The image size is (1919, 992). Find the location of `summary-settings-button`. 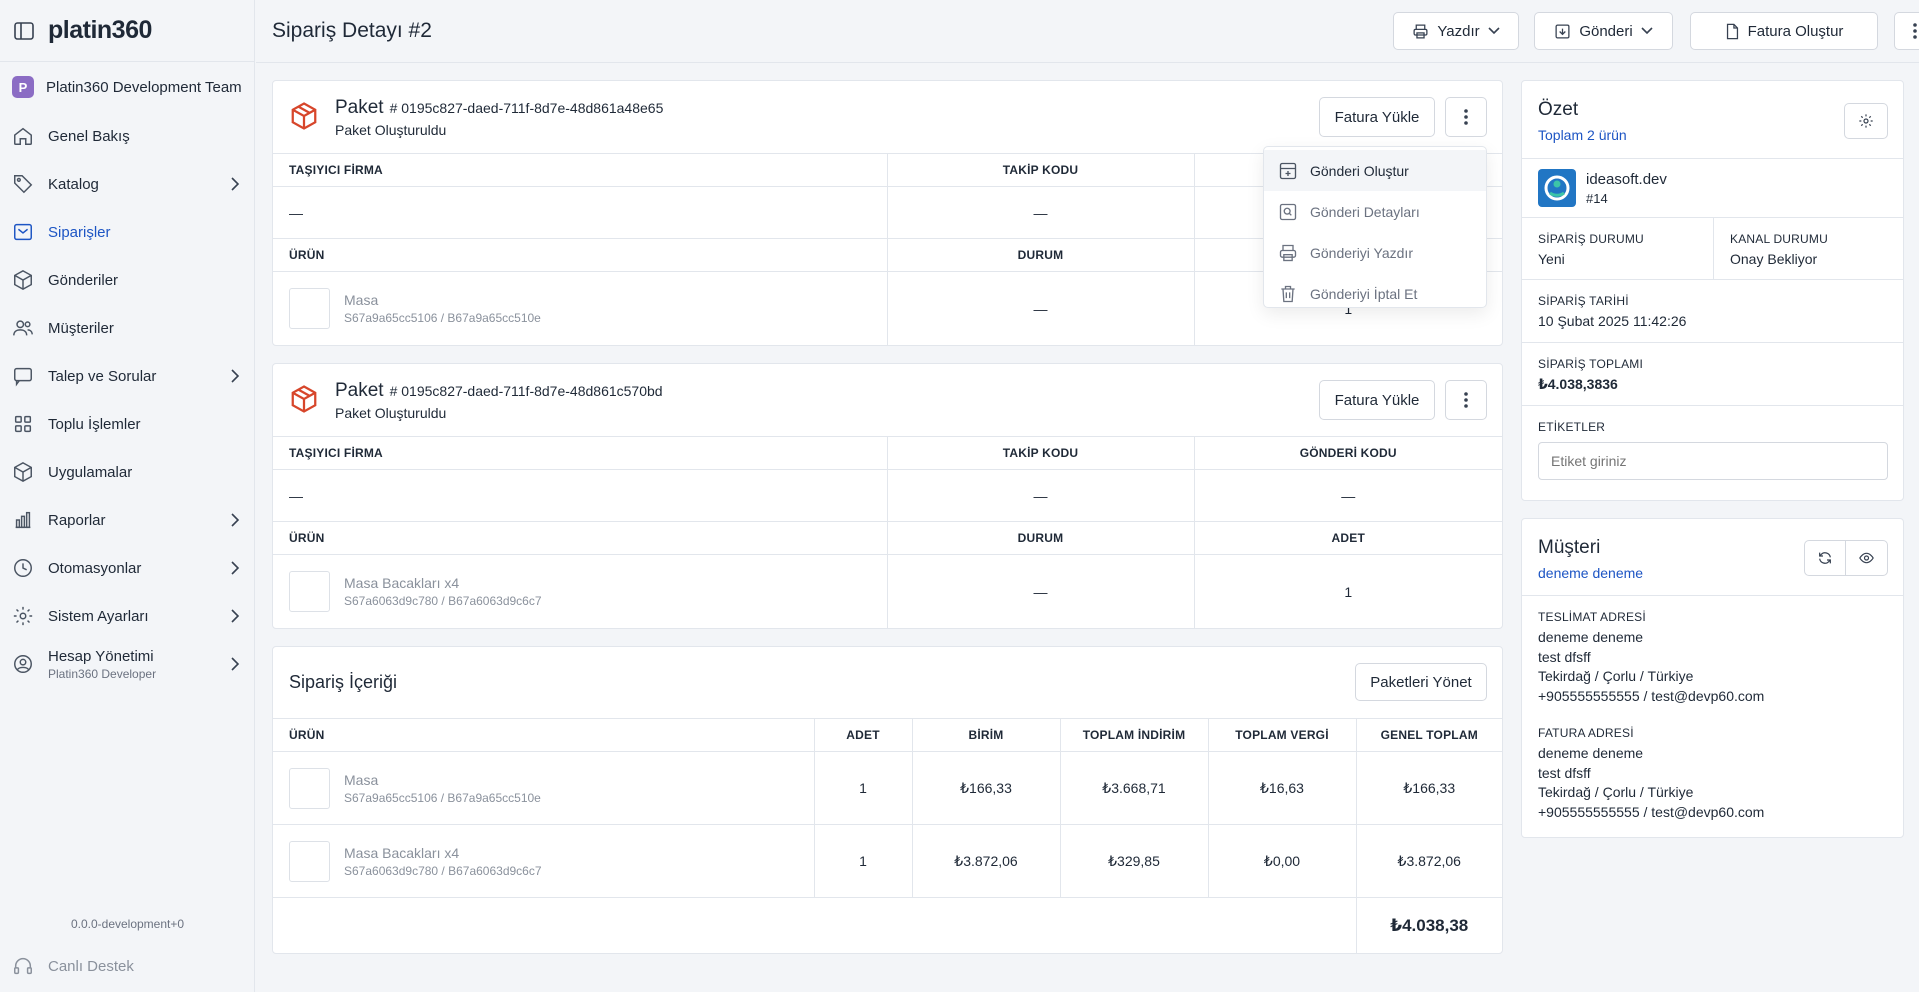

summary-settings-button is located at coordinates (1866, 121).